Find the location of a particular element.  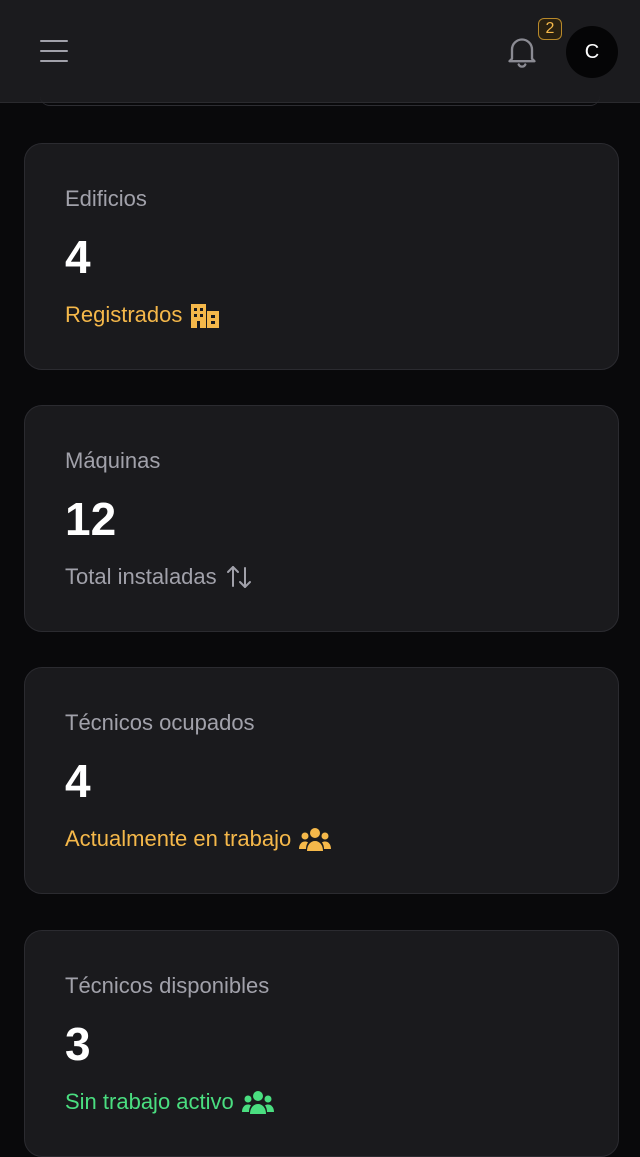

bell-icon is located at coordinates (522, 53).